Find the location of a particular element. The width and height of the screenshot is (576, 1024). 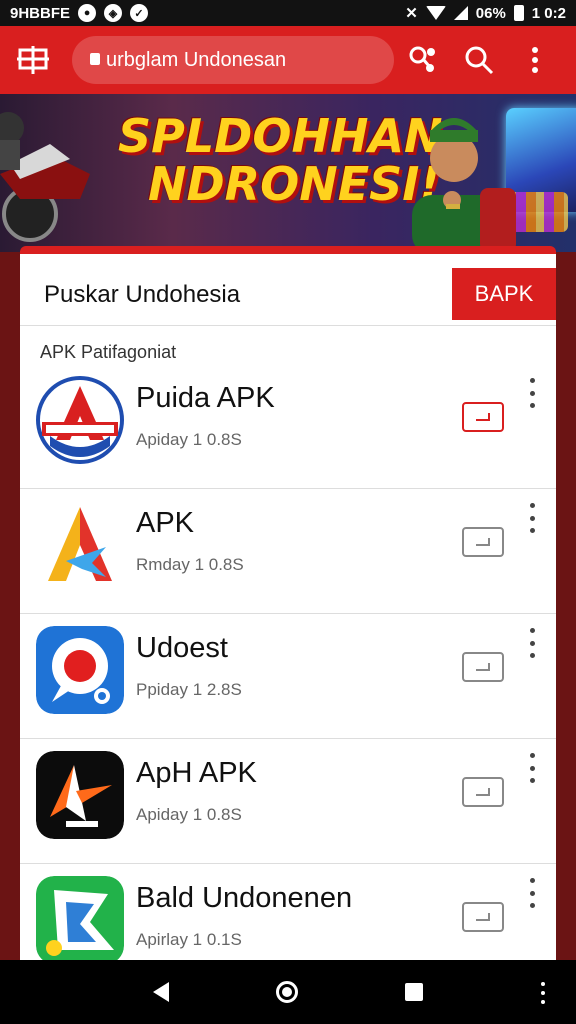

status-right: ✕ 06% 1 0:2 is located at coordinates (485, 13).